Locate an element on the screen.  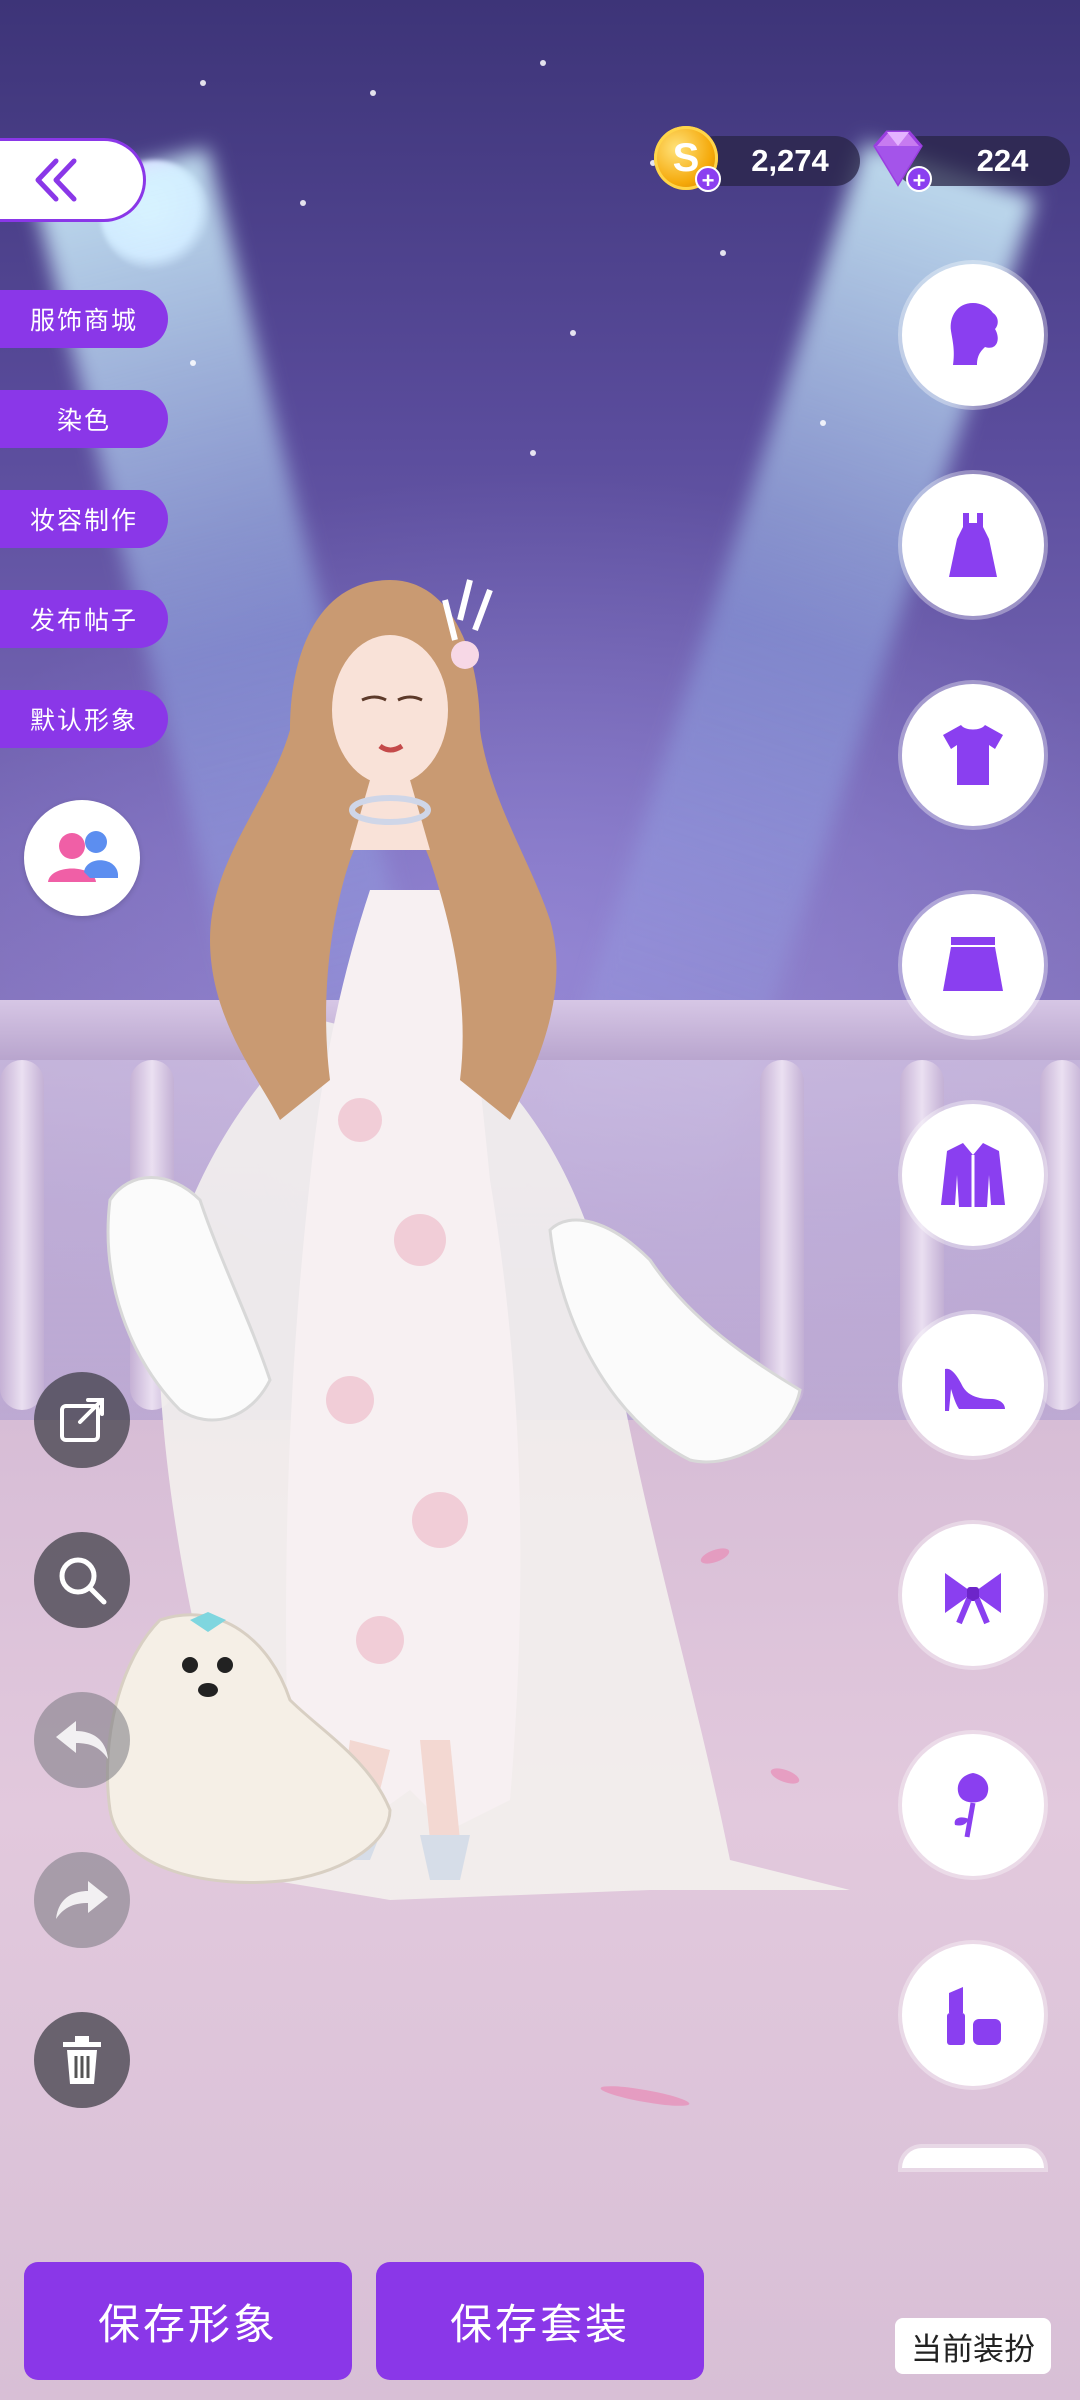
redo-icon is located at coordinates (82, 1900).